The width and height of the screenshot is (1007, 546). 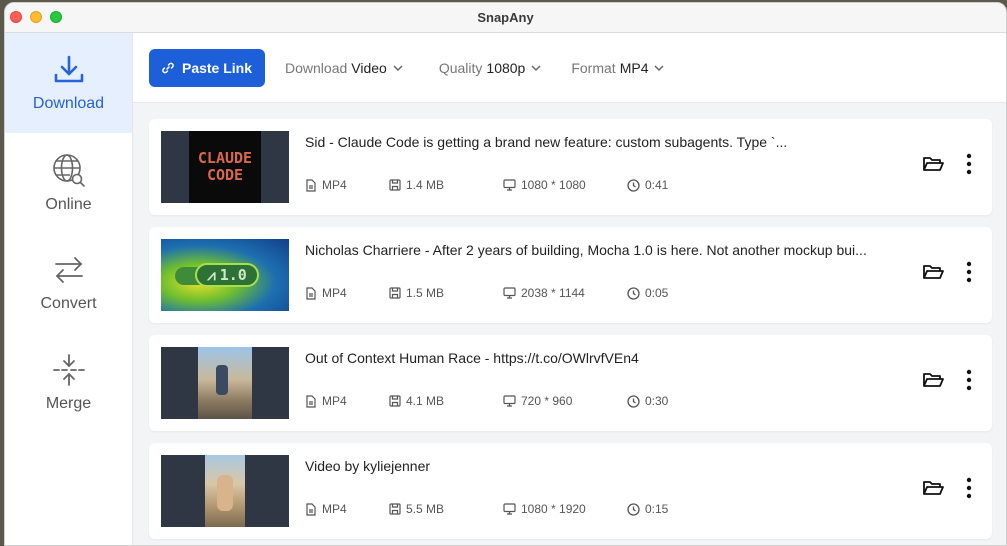 I want to click on video-resolution: 2038 * 1144, so click(x=553, y=293).